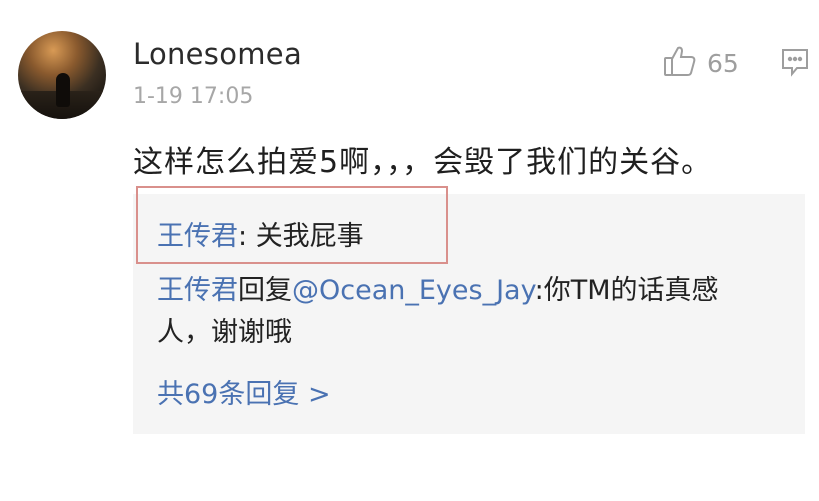  What do you see at coordinates (265, 290) in the screenshot?
I see `reply-action: 回复` at bounding box center [265, 290].